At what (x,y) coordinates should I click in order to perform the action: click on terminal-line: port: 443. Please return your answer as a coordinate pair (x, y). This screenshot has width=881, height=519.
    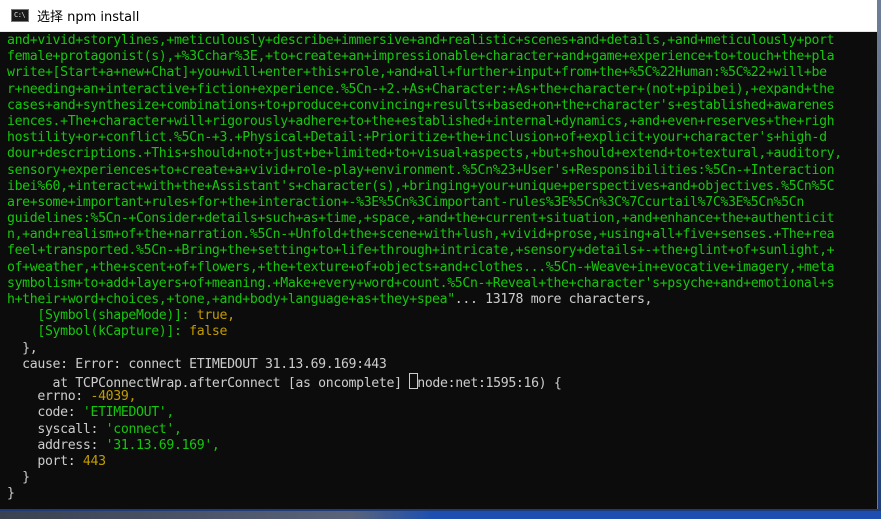
    Looking at the image, I should click on (442, 462).